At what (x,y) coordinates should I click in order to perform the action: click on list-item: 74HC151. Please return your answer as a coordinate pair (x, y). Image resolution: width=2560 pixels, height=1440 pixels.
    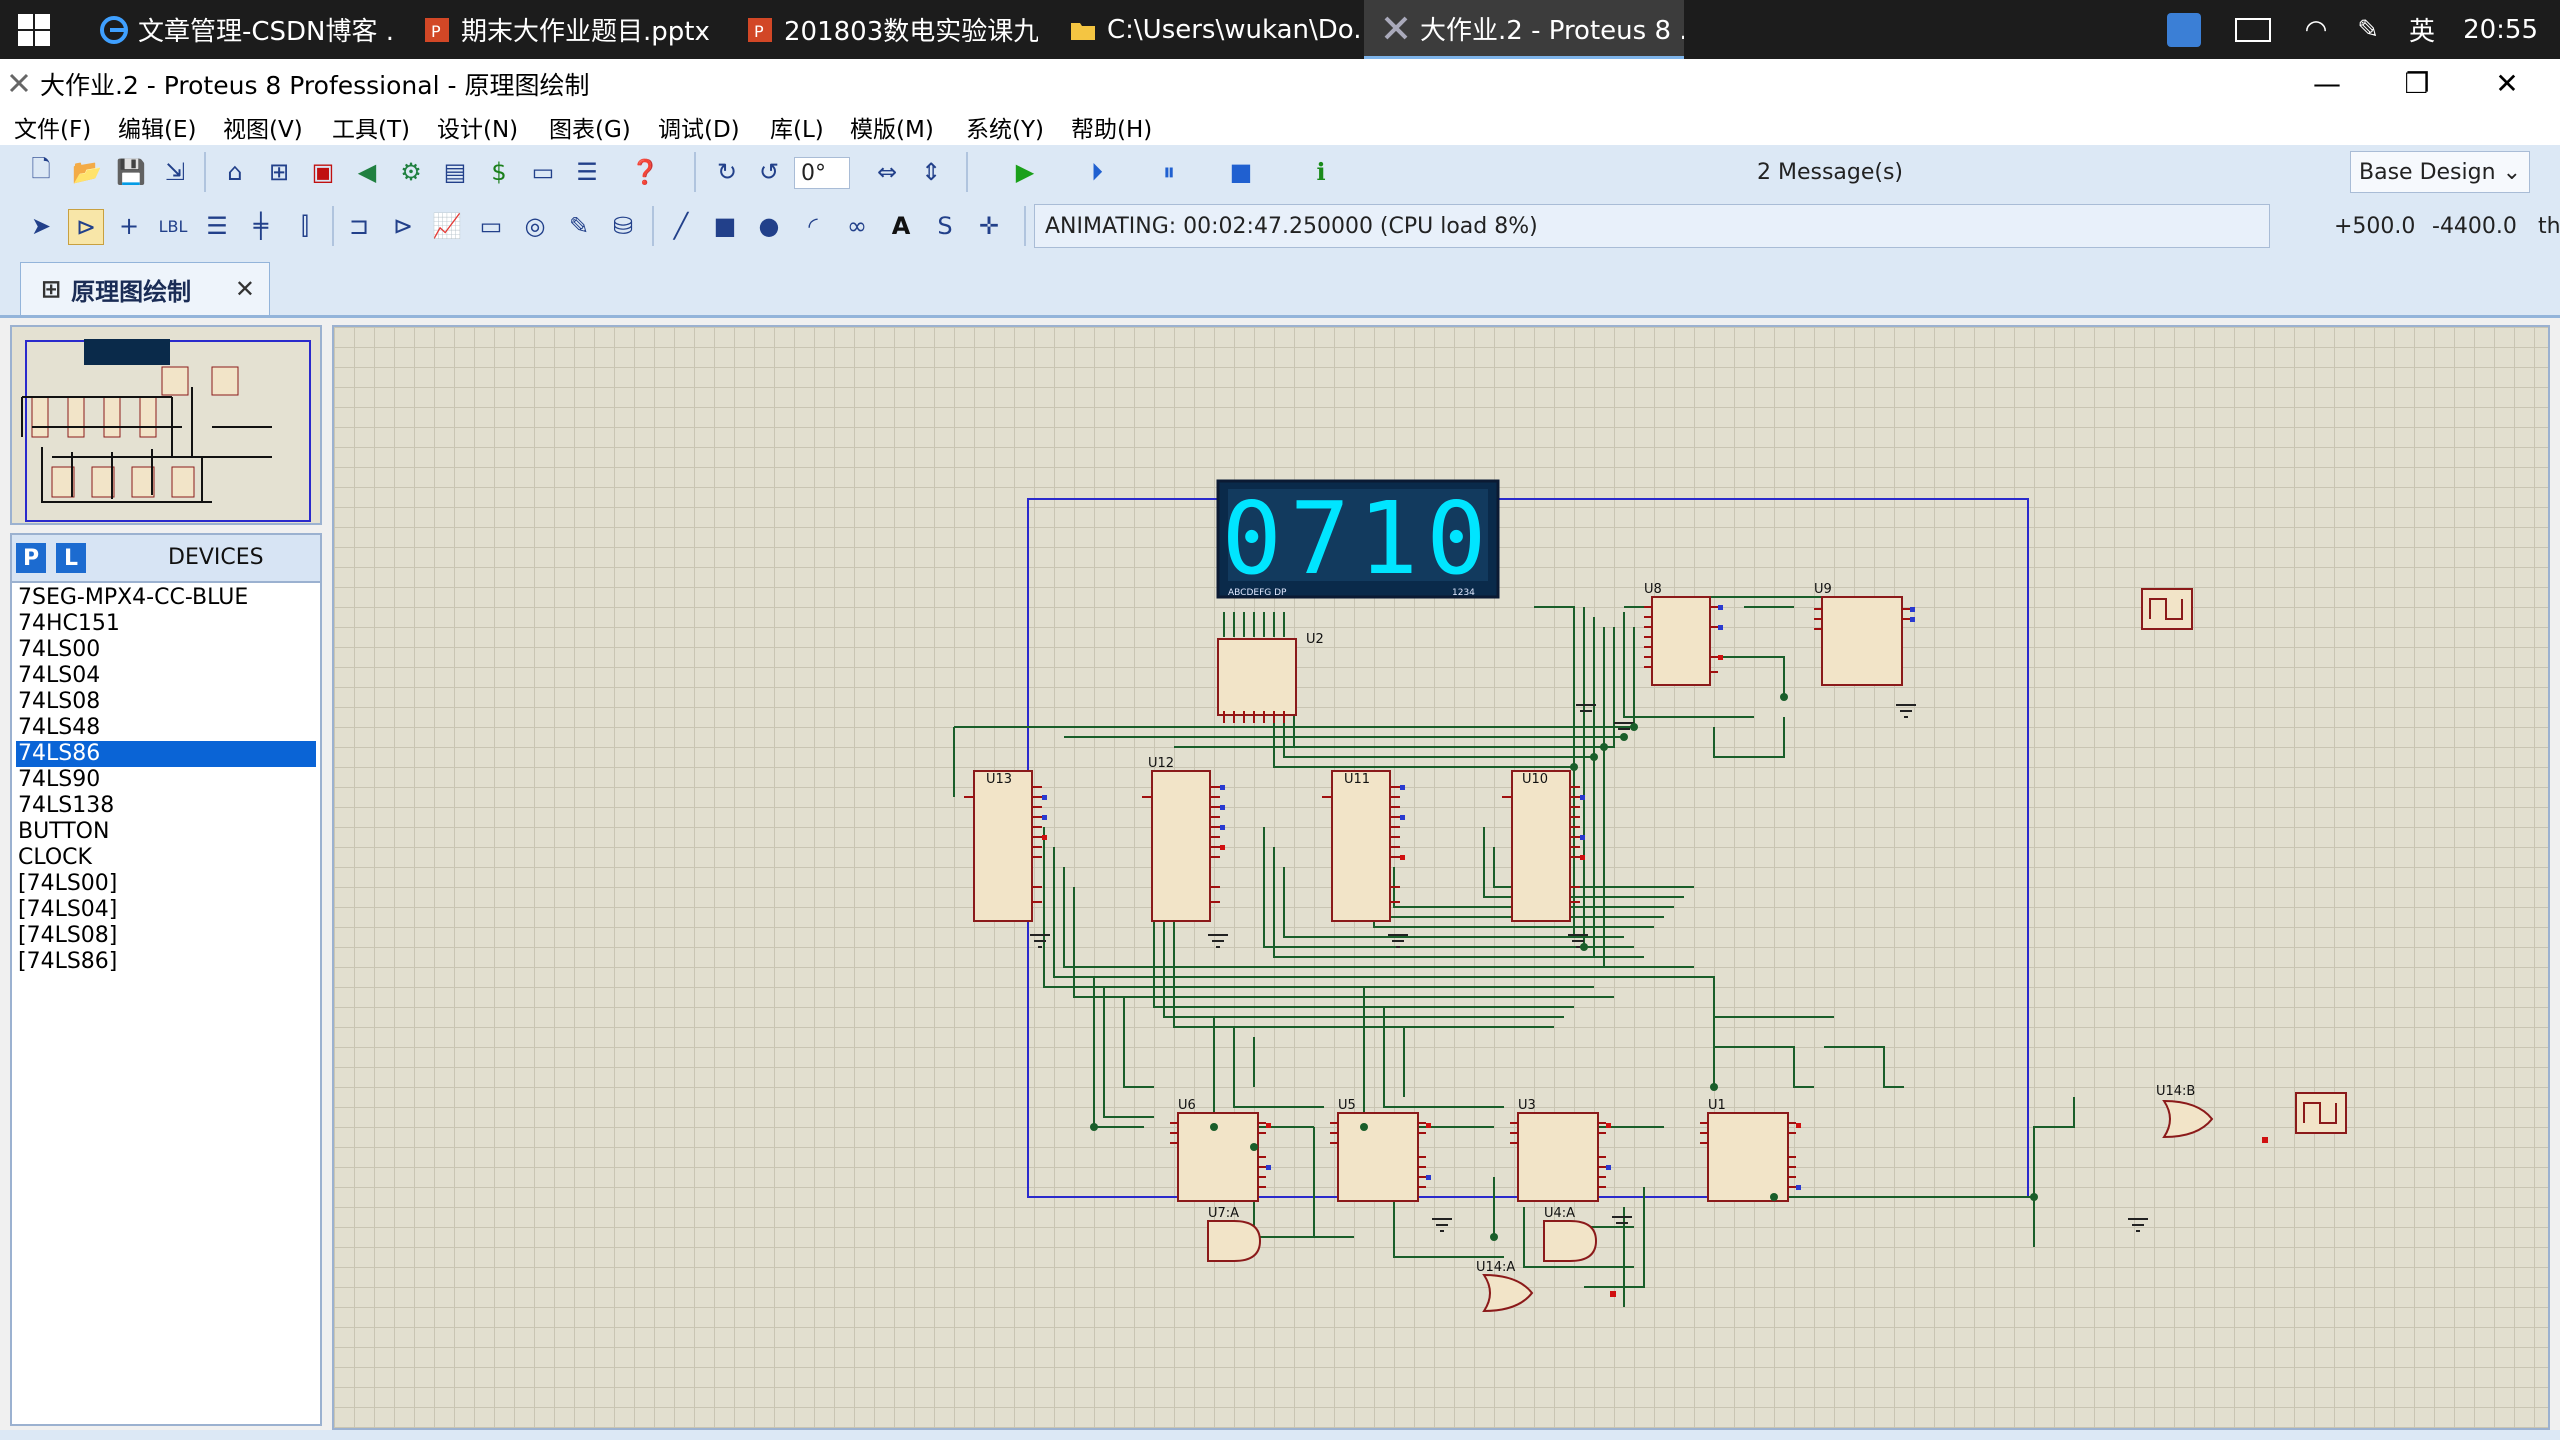
    Looking at the image, I should click on (166, 624).